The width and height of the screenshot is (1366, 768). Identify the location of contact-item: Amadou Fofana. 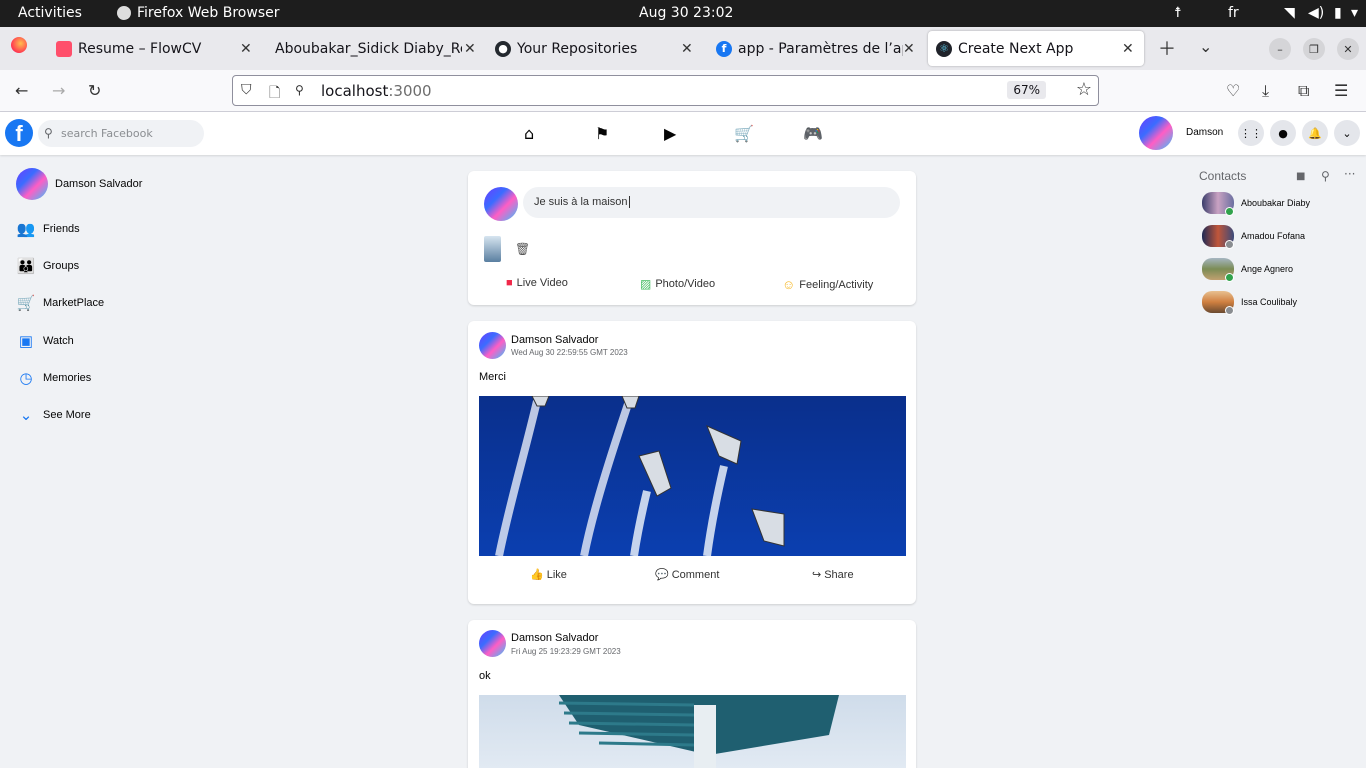
(1254, 237).